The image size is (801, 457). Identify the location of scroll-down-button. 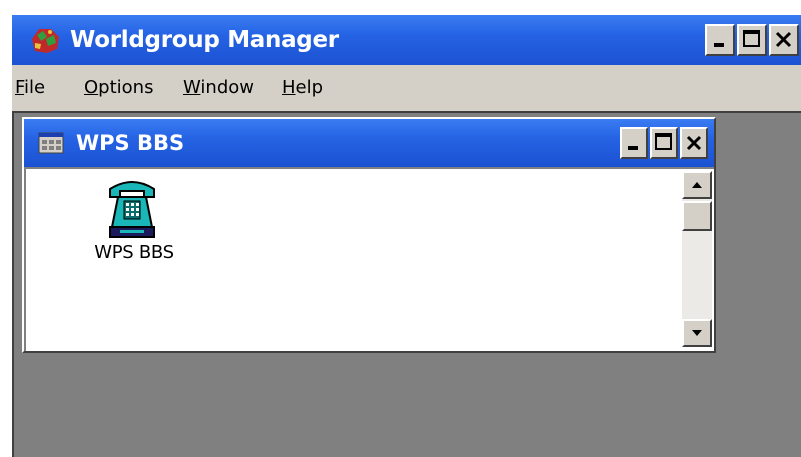
(697, 333).